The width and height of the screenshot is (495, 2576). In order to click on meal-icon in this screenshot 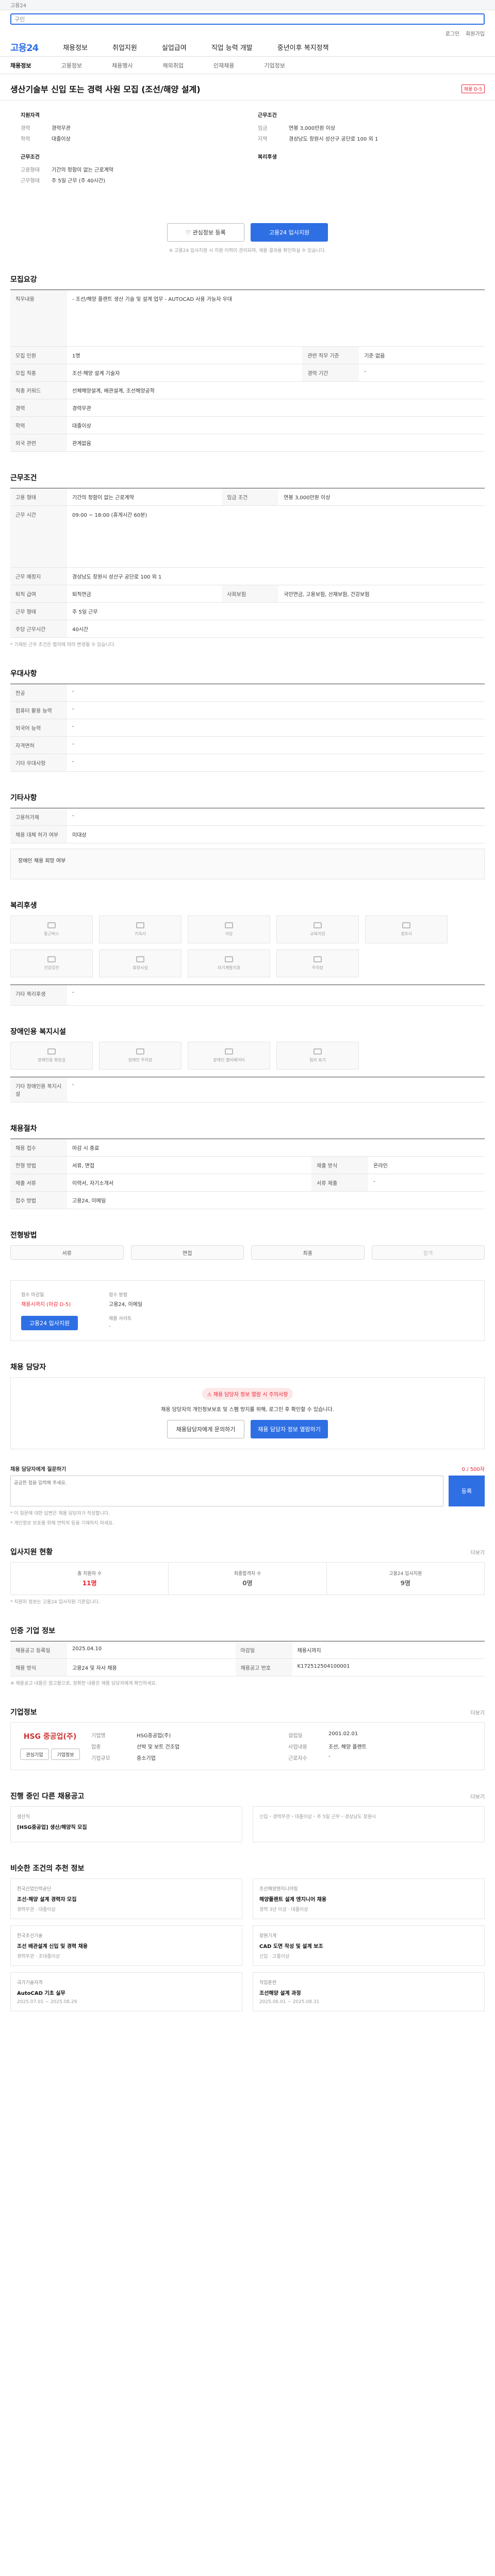, I will do `click(229, 925)`.